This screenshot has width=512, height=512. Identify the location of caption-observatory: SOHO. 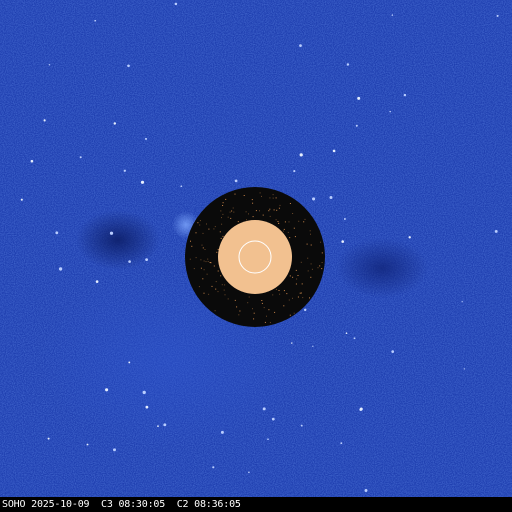
(14, 504).